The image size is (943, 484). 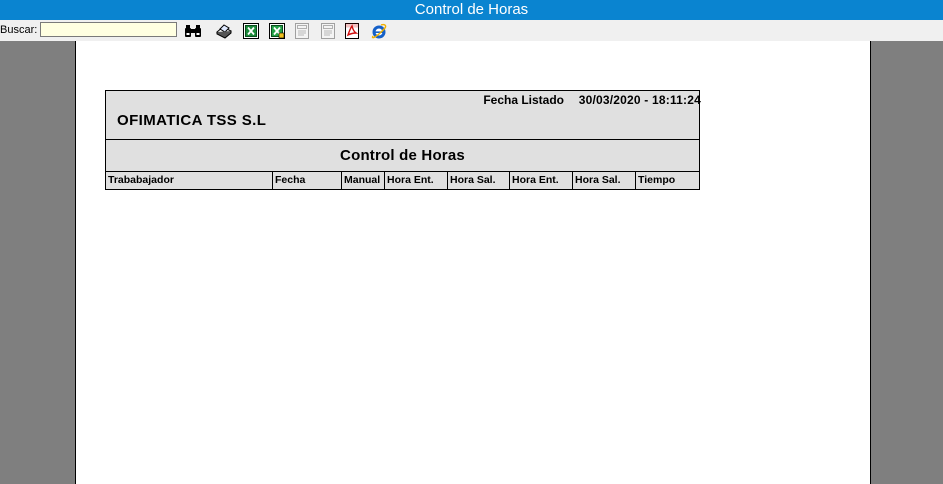 I want to click on excel-icon, so click(x=251, y=30).